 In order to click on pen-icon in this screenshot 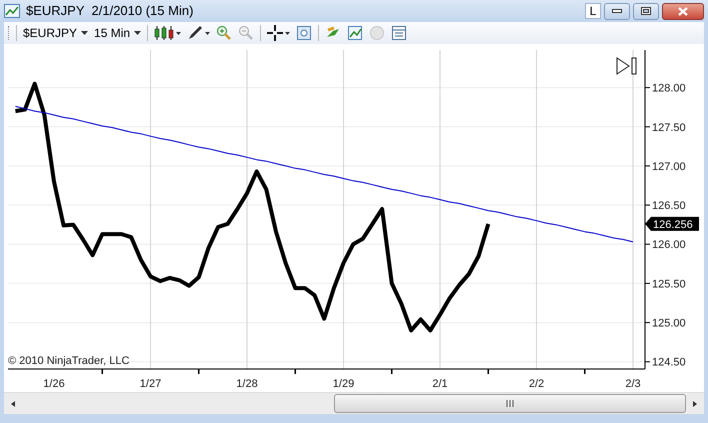, I will do `click(195, 33)`.